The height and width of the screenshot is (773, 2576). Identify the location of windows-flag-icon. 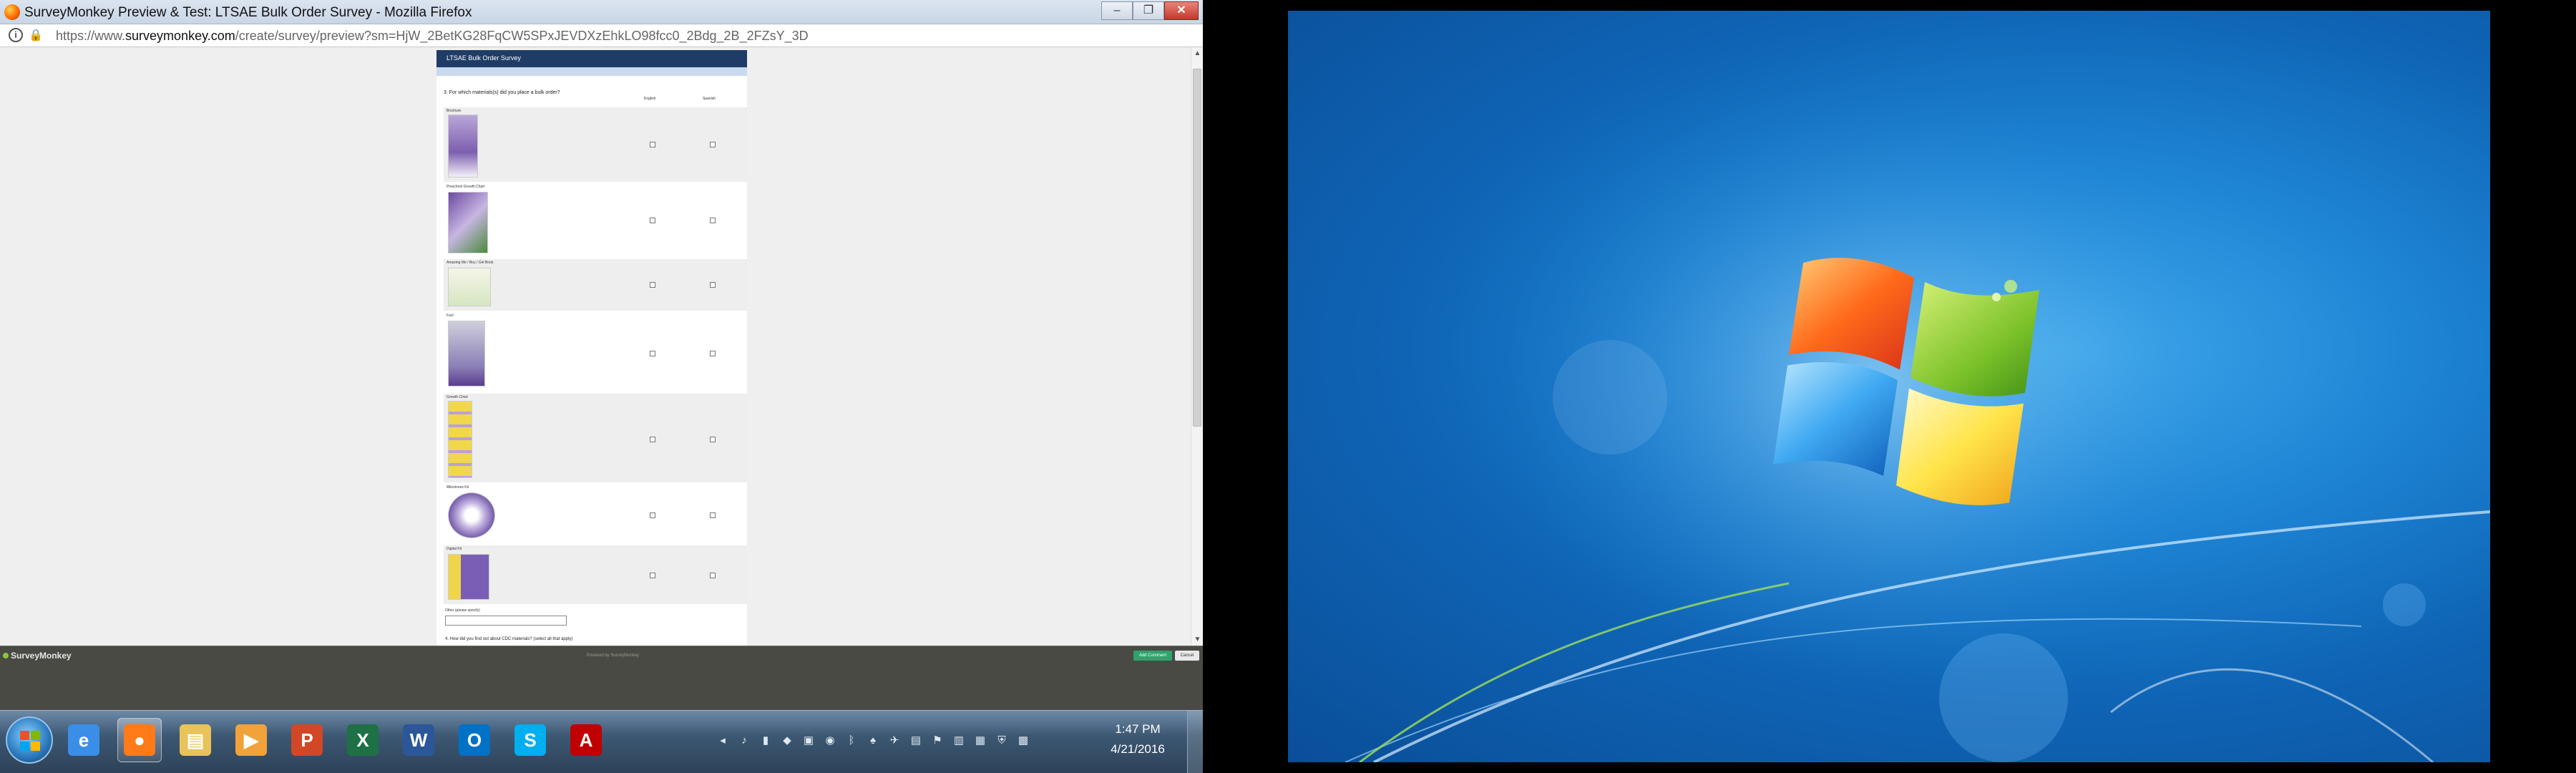
(30, 741).